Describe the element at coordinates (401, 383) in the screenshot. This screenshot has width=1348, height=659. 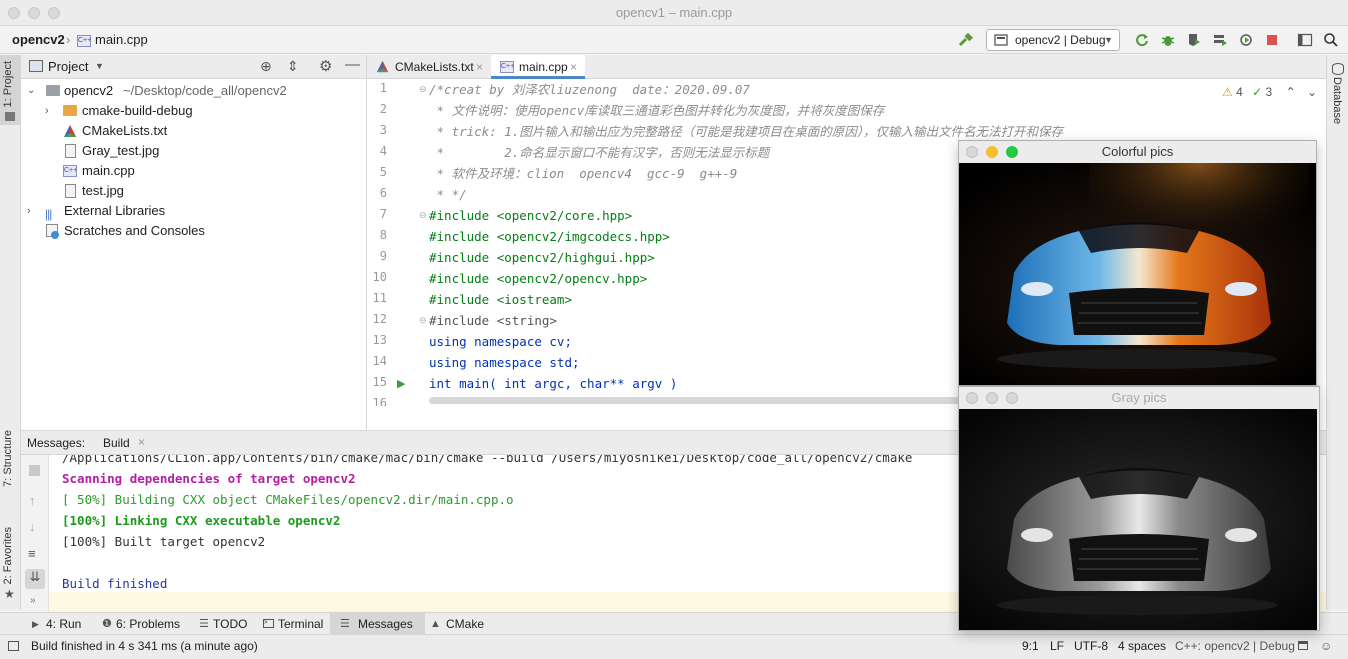
I see `run-gutter-icon: ▶` at that location.